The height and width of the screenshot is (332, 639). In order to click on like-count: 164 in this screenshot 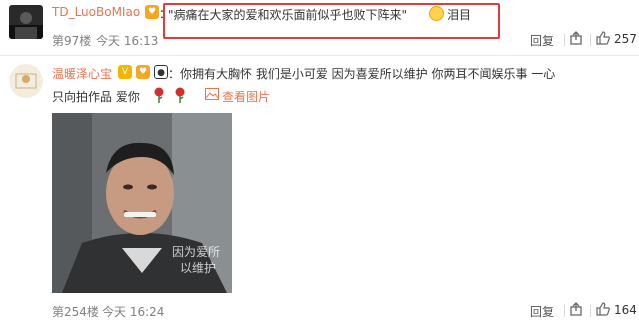, I will do `click(625, 310)`.